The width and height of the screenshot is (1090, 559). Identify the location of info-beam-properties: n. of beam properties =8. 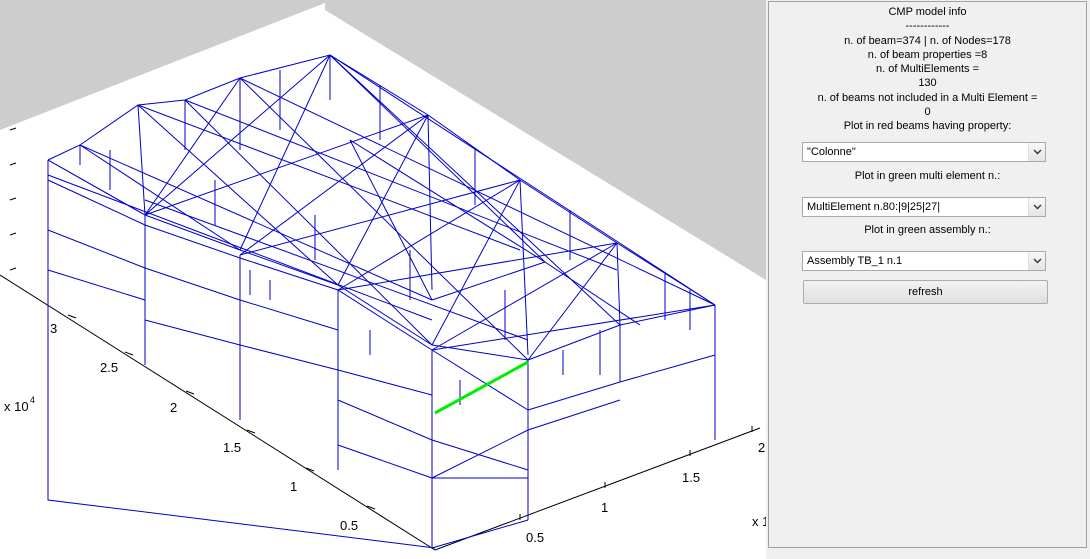
(927, 54).